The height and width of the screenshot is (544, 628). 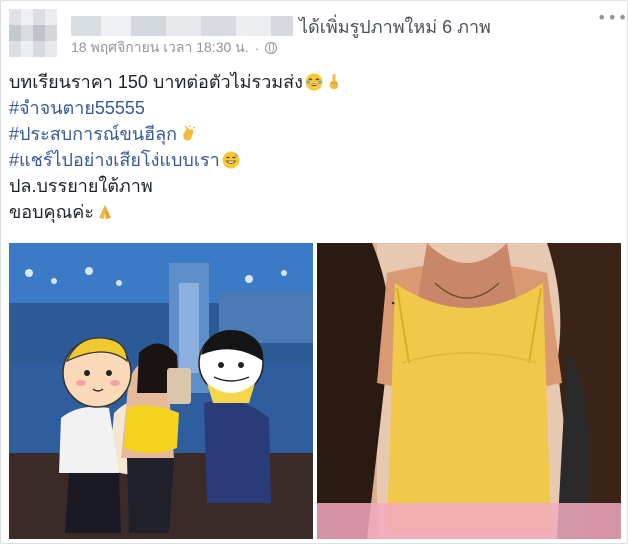 I want to click on more-options-icon: •••, so click(x=612, y=18).